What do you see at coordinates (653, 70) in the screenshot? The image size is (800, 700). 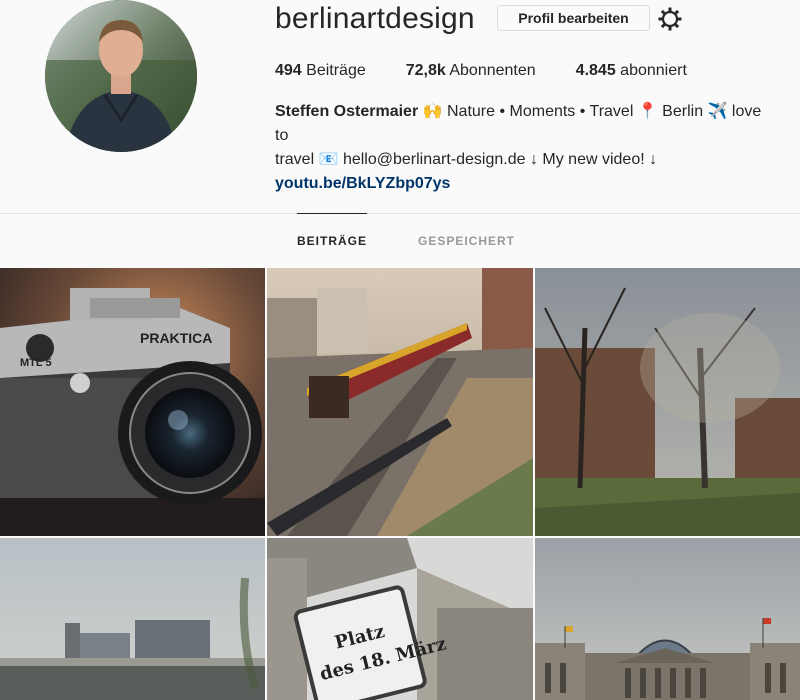 I see `following-count-label: abonniert` at bounding box center [653, 70].